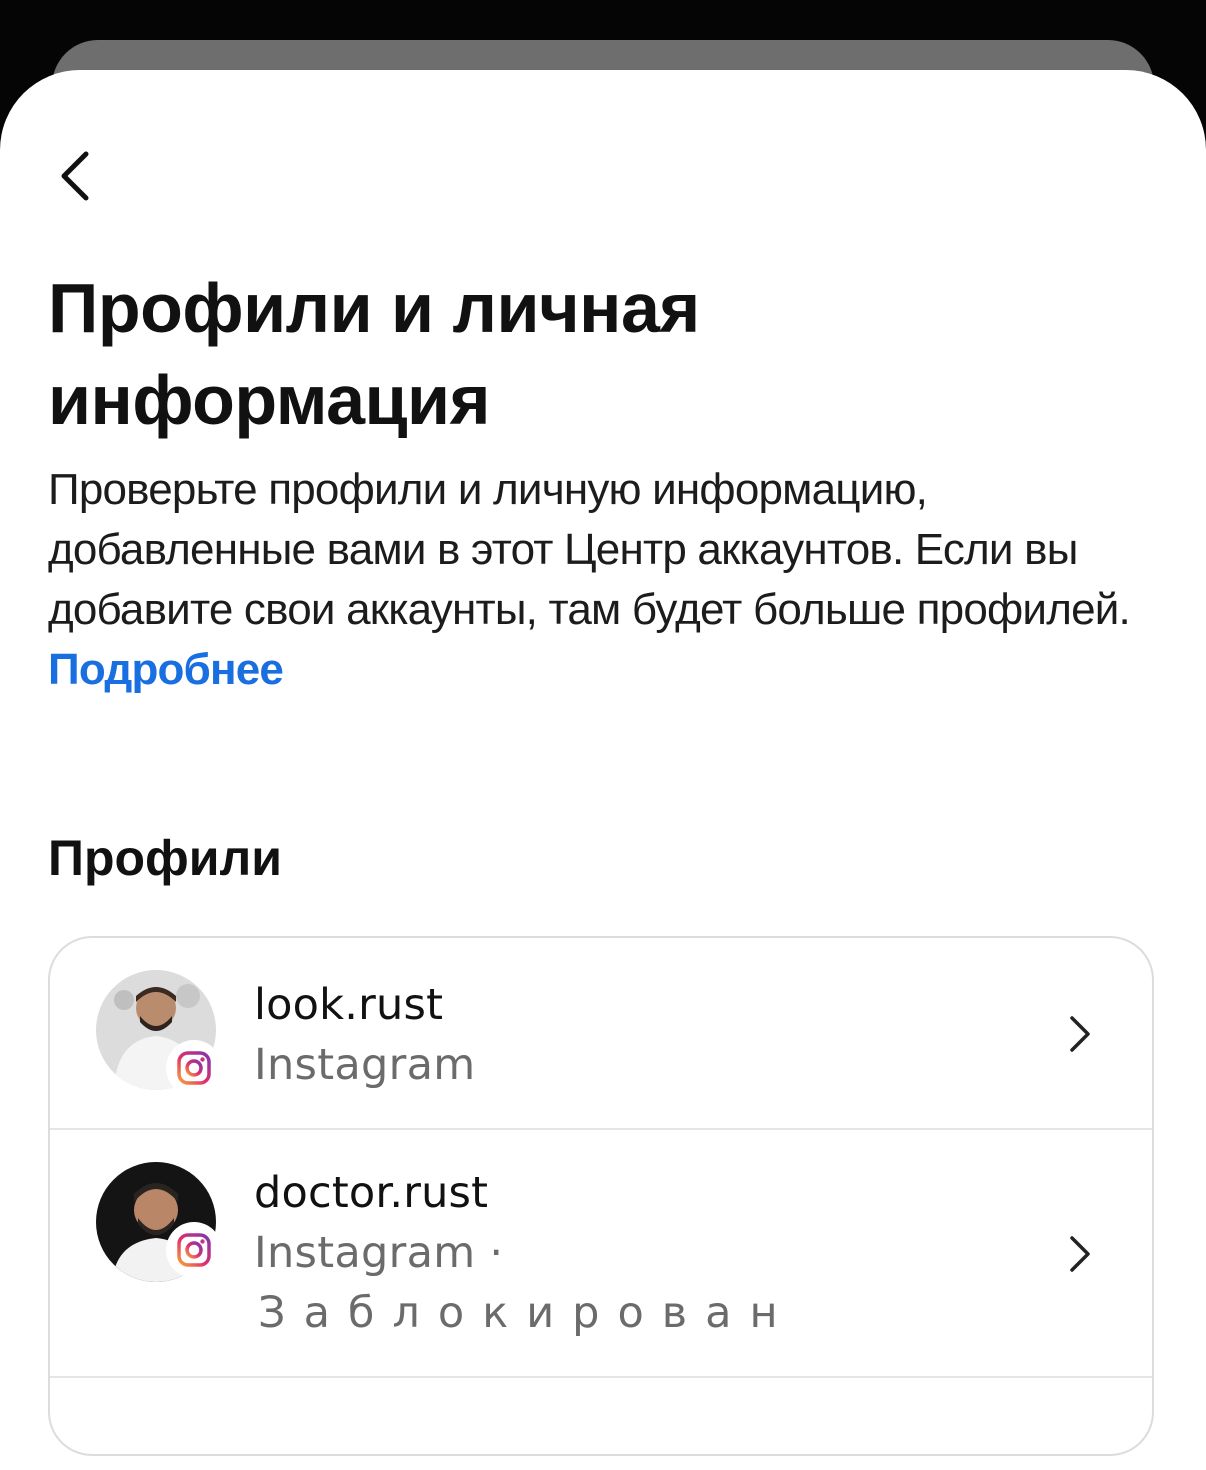 The height and width of the screenshot is (1470, 1206). What do you see at coordinates (601, 1034) in the screenshot?
I see `profile-row-look-rust: look.rust Instagram` at bounding box center [601, 1034].